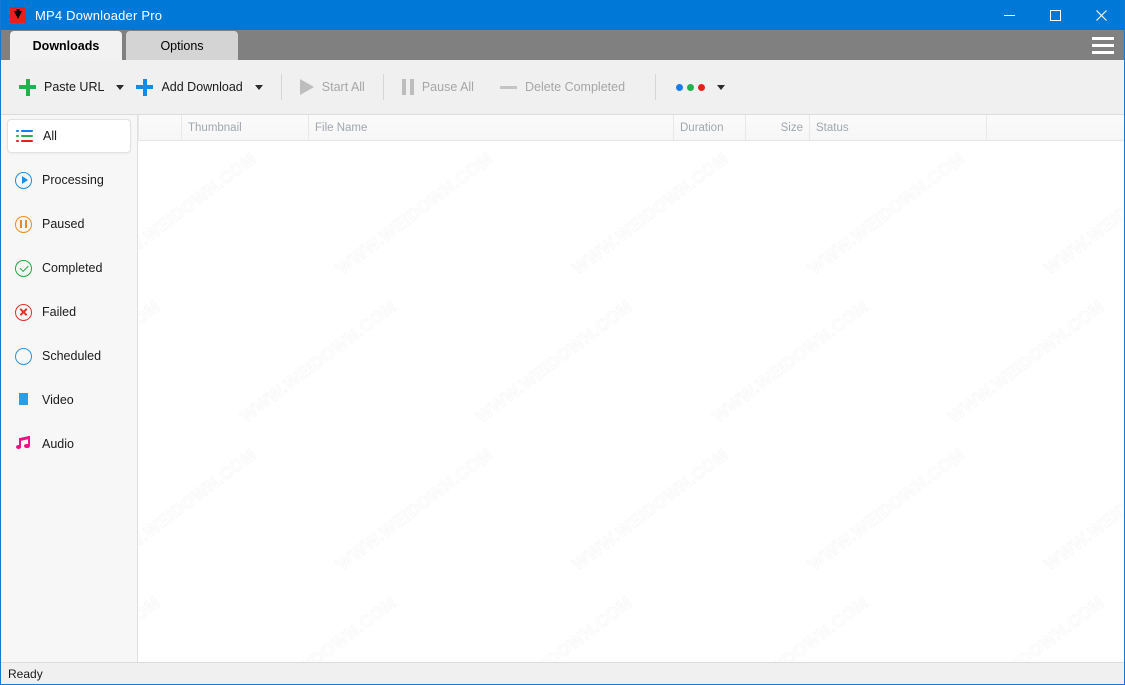 The height and width of the screenshot is (685, 1125). I want to click on sidebar-label-audio: Audio, so click(58, 444).